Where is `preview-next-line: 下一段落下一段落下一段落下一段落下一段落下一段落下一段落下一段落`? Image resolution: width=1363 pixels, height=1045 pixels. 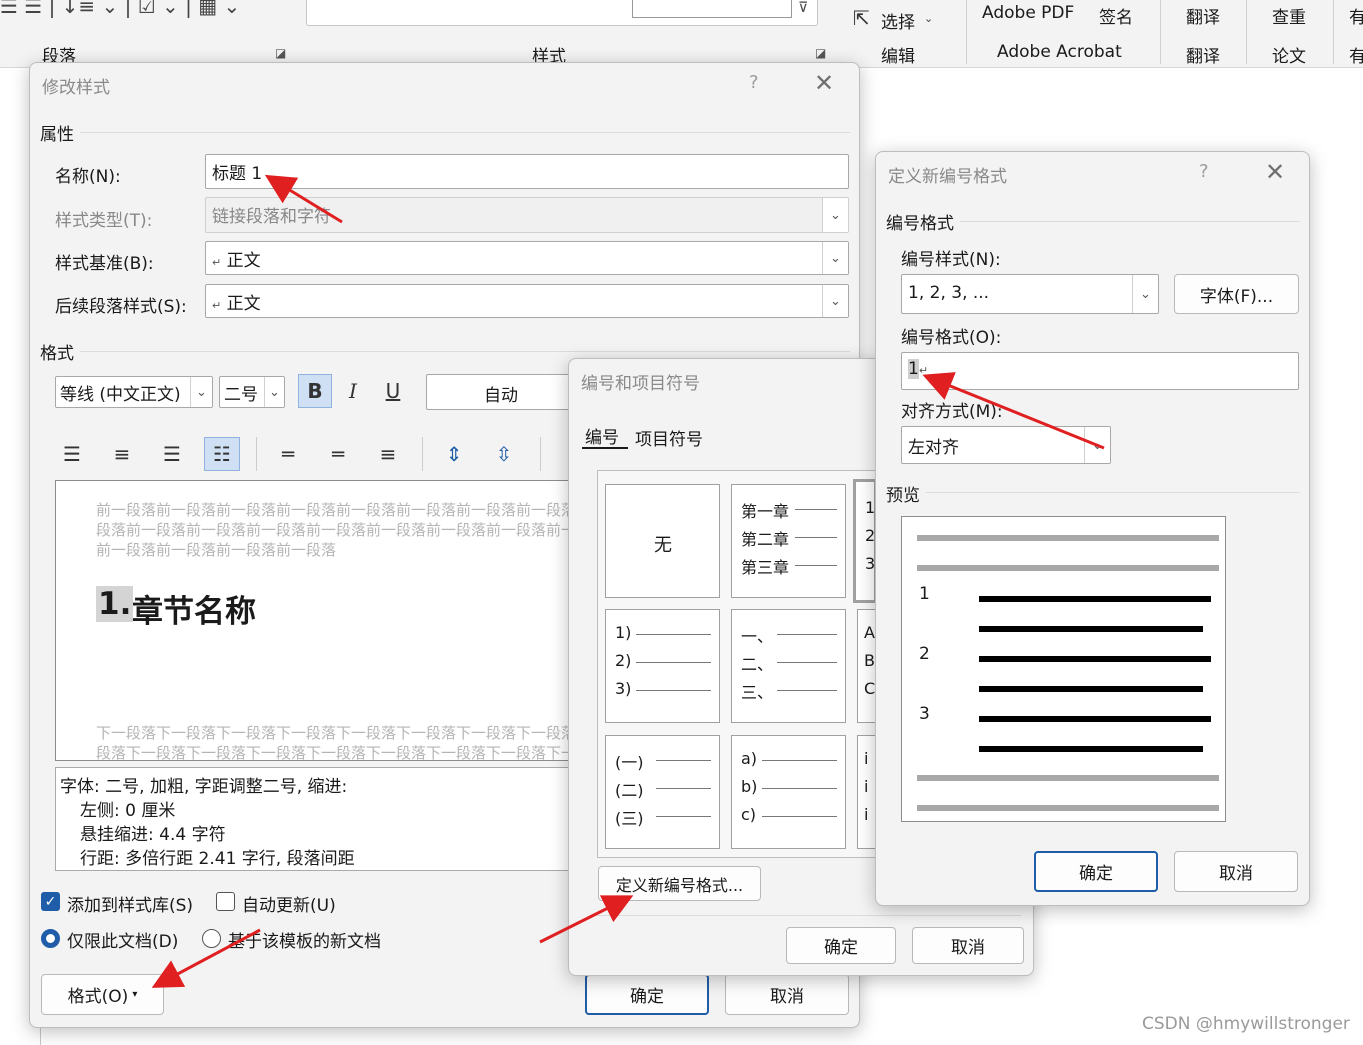
preview-next-line: 下一段落下一段落下一段落下一段落下一段落下一段落下一段落下一段落 is located at coordinates (335, 733).